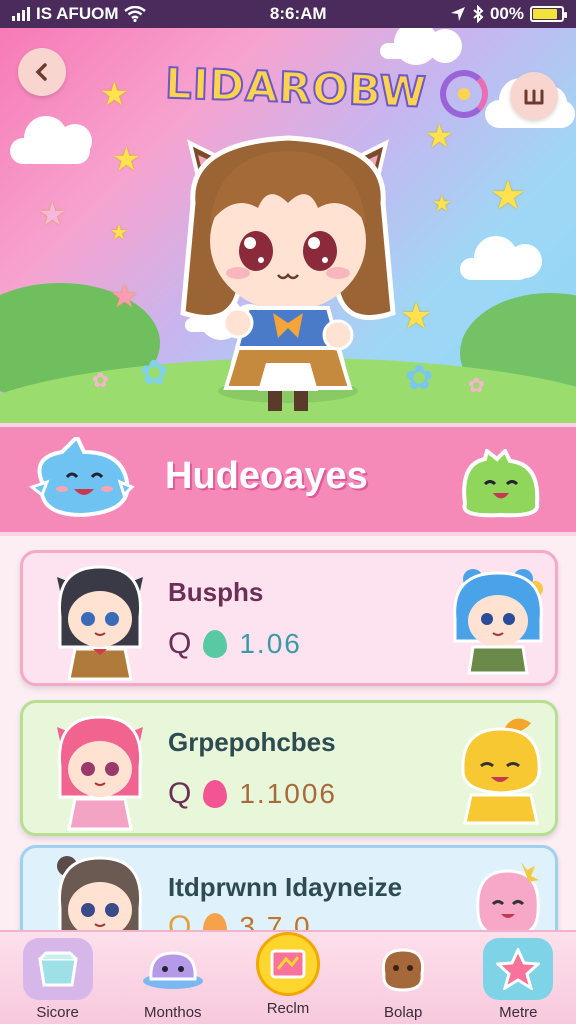  What do you see at coordinates (270, 643) in the screenshot?
I see `stat-value: 1.06` at bounding box center [270, 643].